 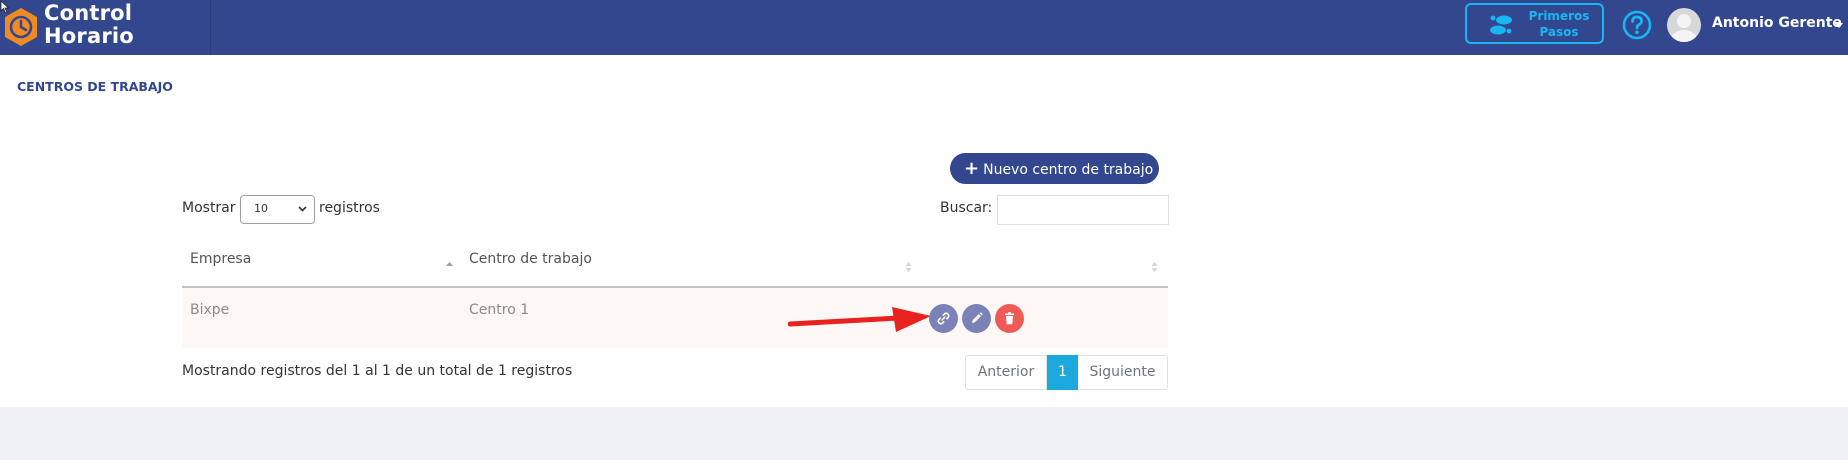 What do you see at coordinates (1777, 23) in the screenshot?
I see `user-menu-name: Antonio Gerente` at bounding box center [1777, 23].